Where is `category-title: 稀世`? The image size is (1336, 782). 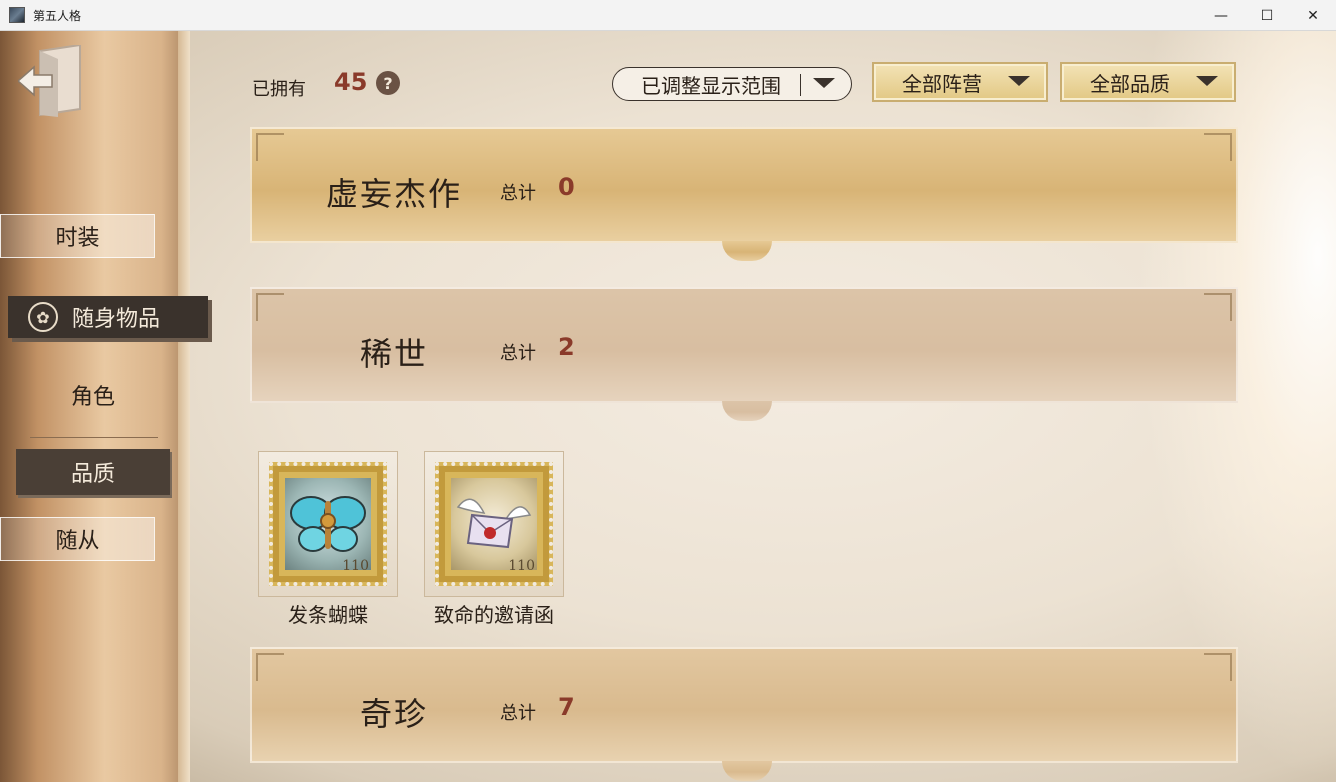
category-title: 稀世 is located at coordinates (394, 354).